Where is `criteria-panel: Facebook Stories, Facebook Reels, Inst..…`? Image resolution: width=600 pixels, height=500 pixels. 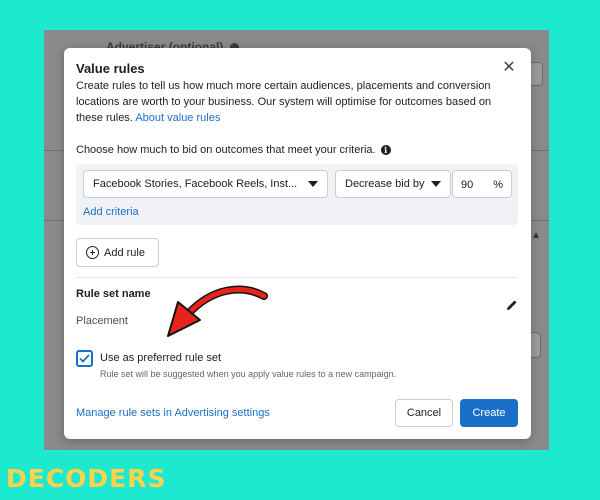 criteria-panel: Facebook Stories, Facebook Reels, Inst..… is located at coordinates (297, 194).